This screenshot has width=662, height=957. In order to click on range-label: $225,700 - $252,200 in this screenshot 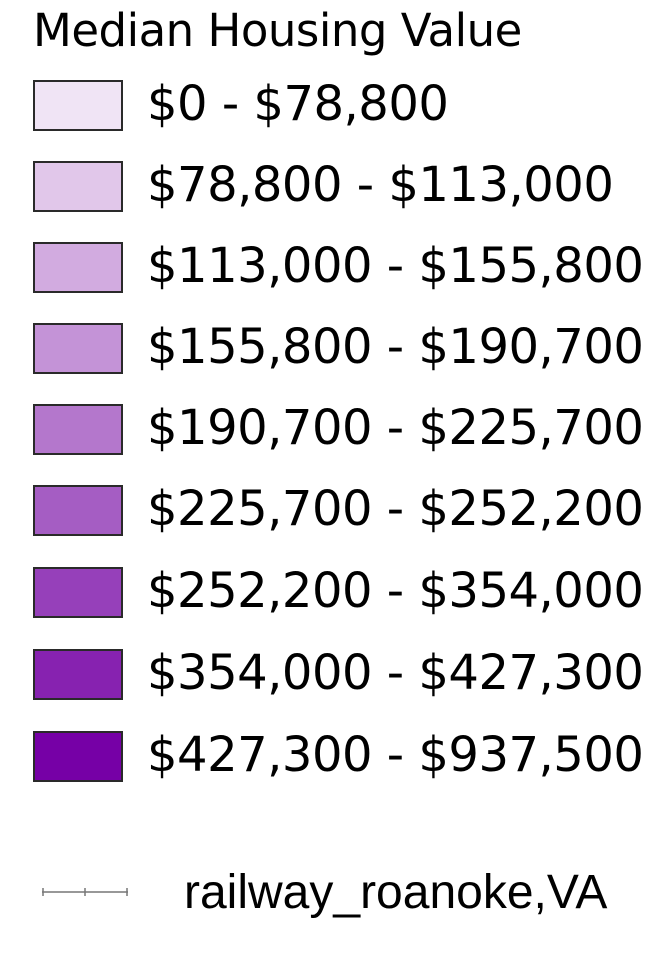, I will do `click(395, 509)`.